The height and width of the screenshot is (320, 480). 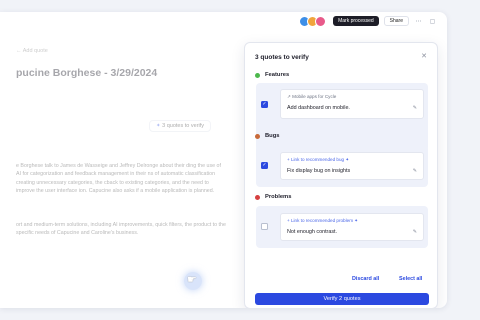 I want to click on quote-text: Add dashboard on mobile., so click(x=318, y=108).